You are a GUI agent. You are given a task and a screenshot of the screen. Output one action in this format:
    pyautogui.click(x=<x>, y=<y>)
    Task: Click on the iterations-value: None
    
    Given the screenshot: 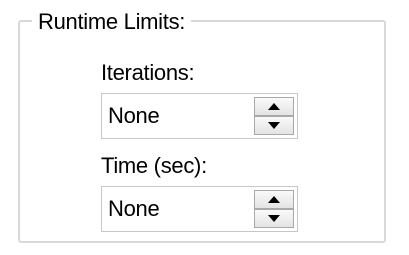 What is the action you would take?
    pyautogui.click(x=134, y=116)
    